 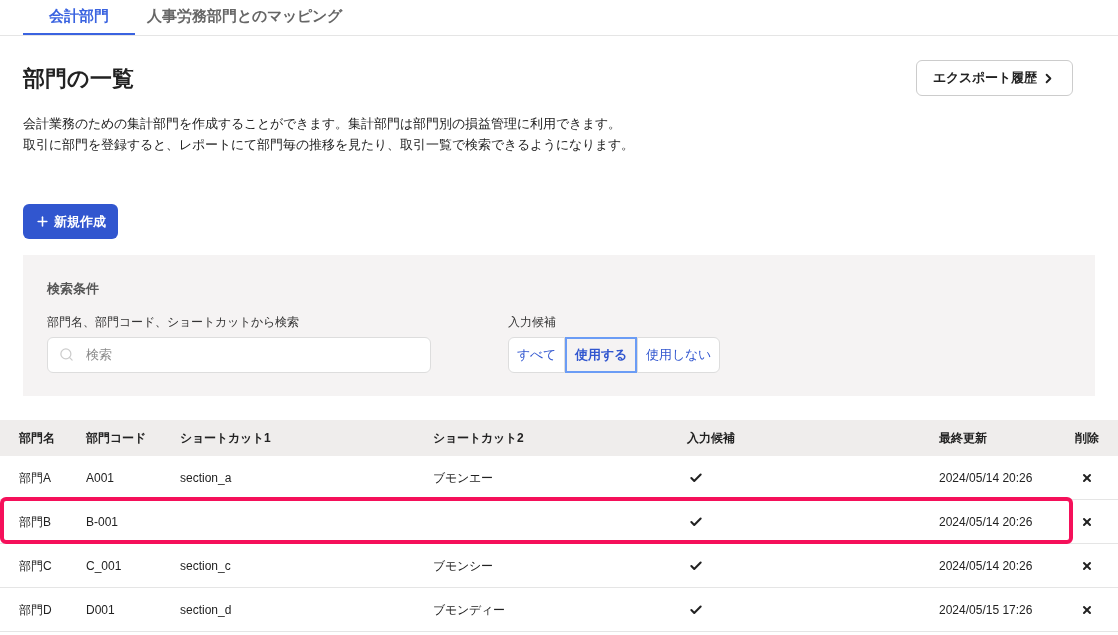 What do you see at coordinates (100, 478) in the screenshot?
I see `table-cell-text: A001` at bounding box center [100, 478].